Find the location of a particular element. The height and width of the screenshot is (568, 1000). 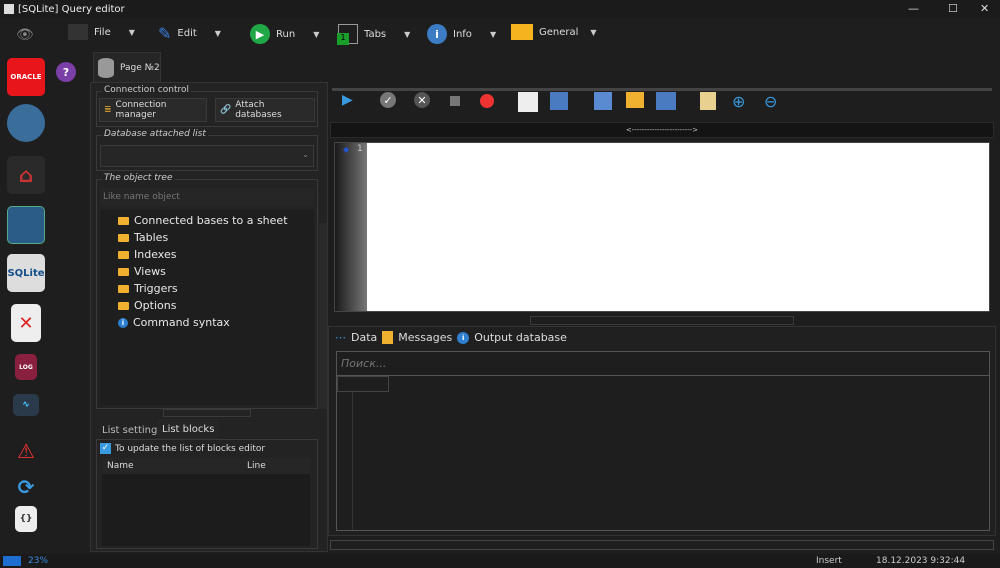

results-tabs: ⋯ Data Messages i Output database is located at coordinates (451, 337).